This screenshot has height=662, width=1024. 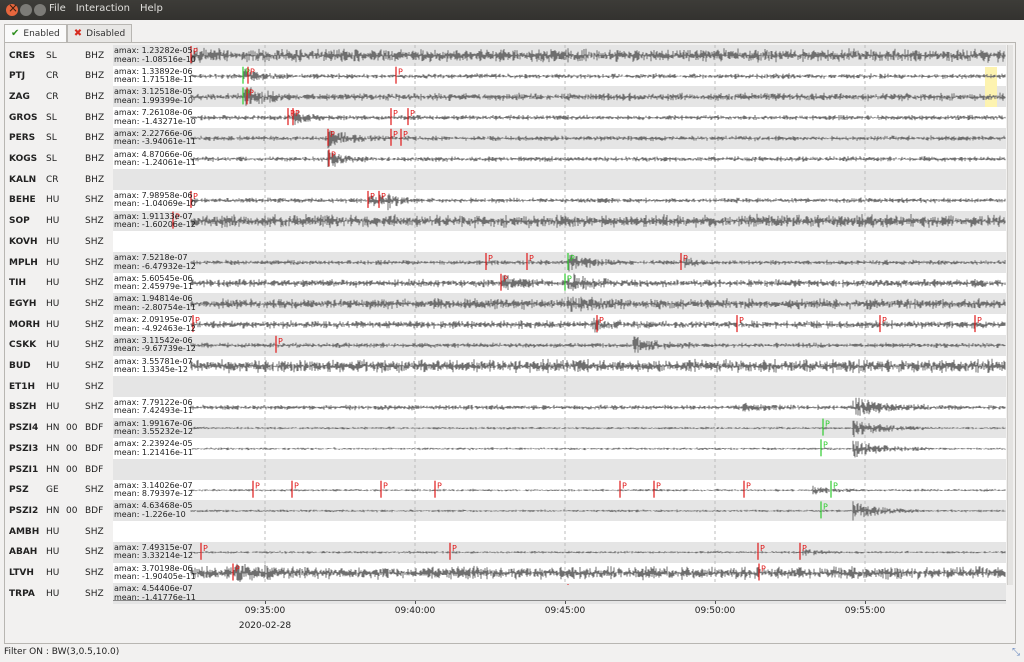 I want to click on trace-row-label: PTJ CR BHZ, so click(x=64, y=76).